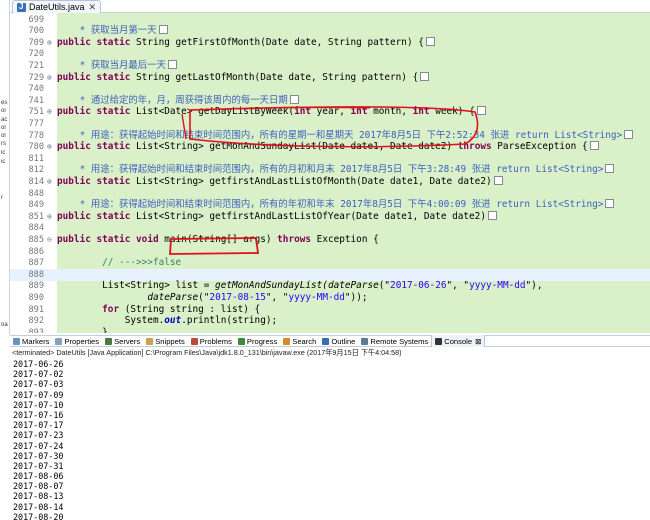  I want to click on line-number: 780, so click(36, 147).